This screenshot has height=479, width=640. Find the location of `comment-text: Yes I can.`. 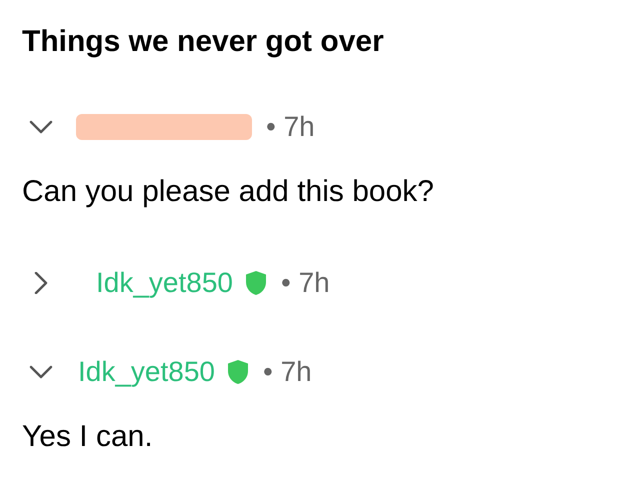

comment-text: Yes I can. is located at coordinates (88, 437).